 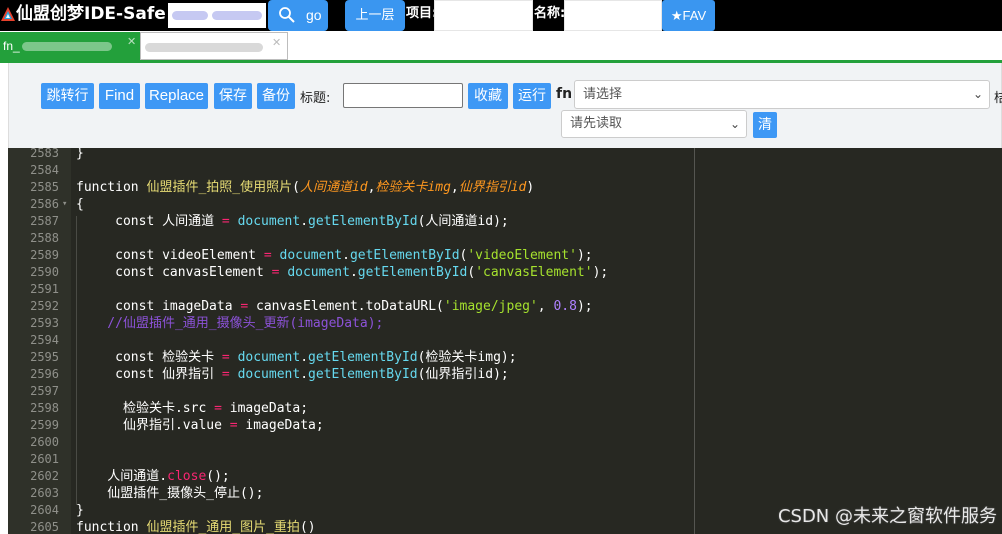 I want to click on tab-inactive: ✕, so click(x=214, y=46).